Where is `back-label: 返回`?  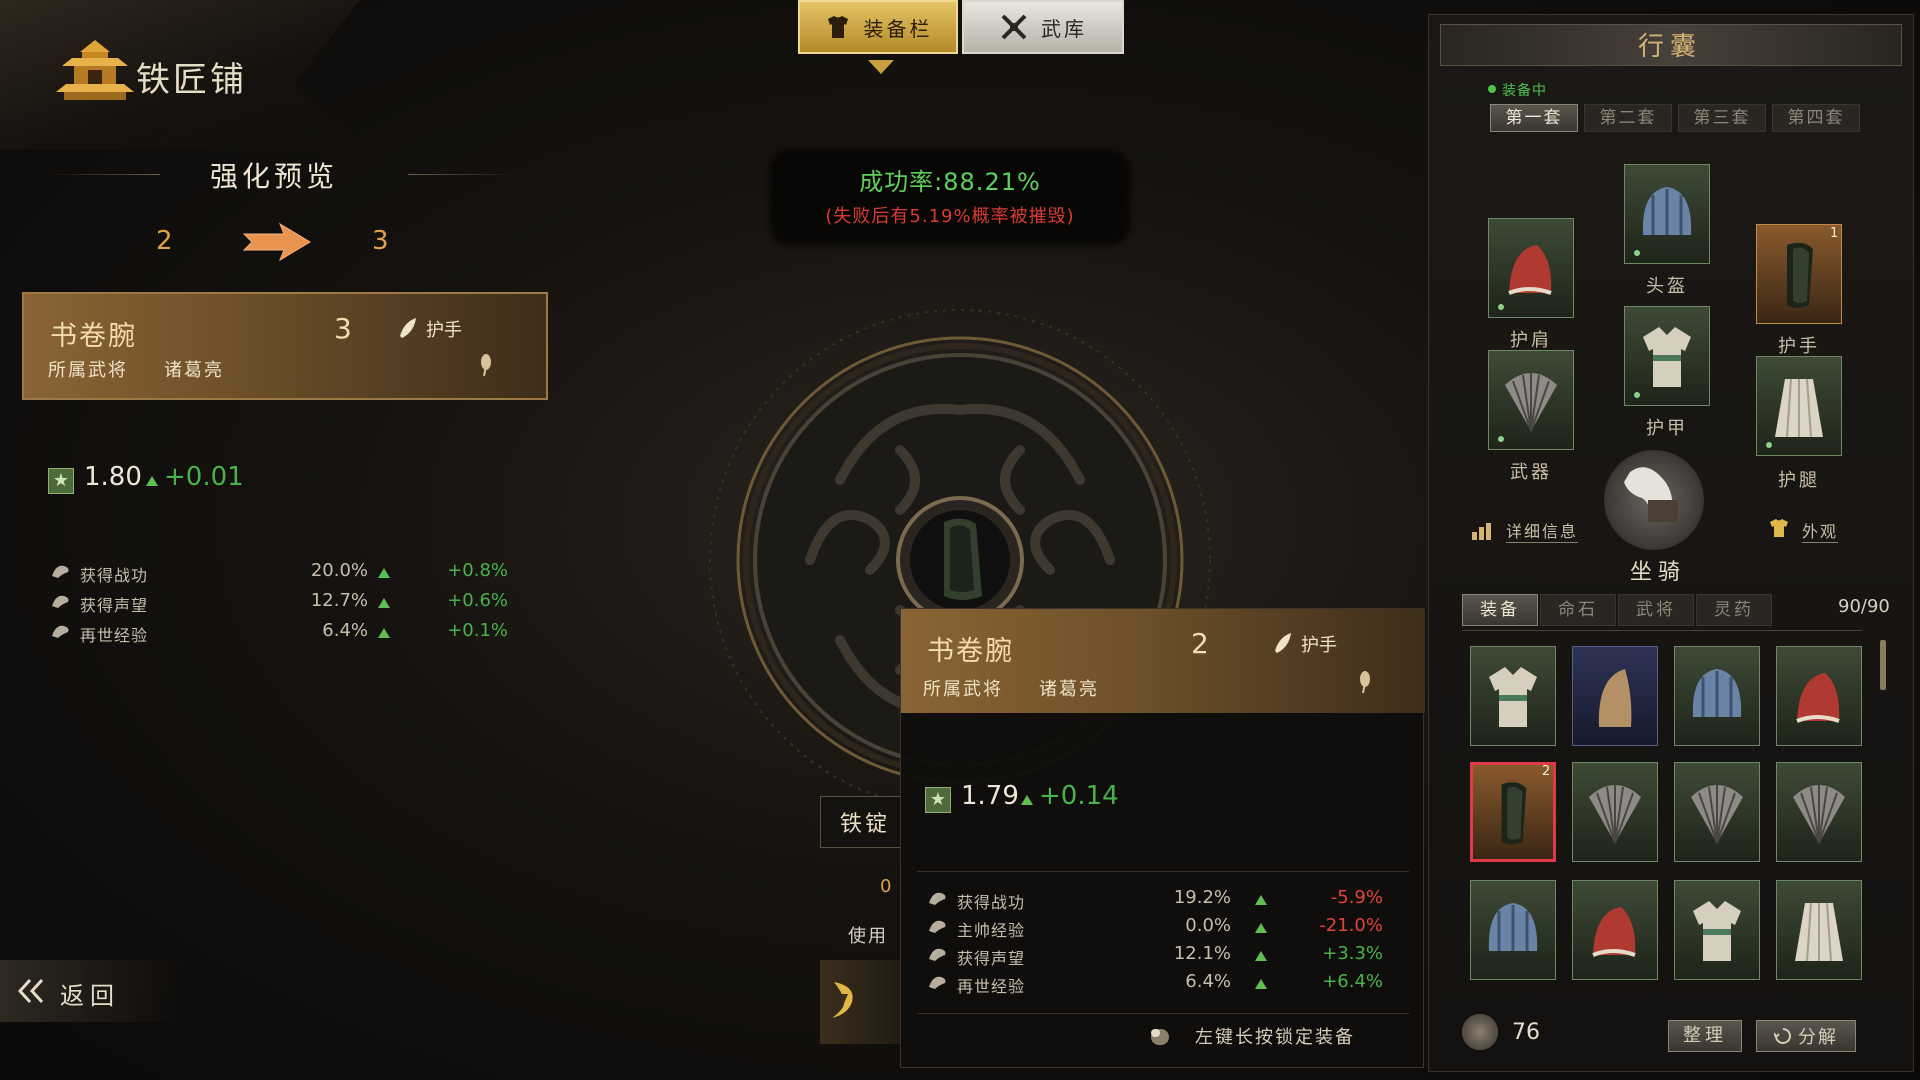 back-label: 返回 is located at coordinates (90, 996).